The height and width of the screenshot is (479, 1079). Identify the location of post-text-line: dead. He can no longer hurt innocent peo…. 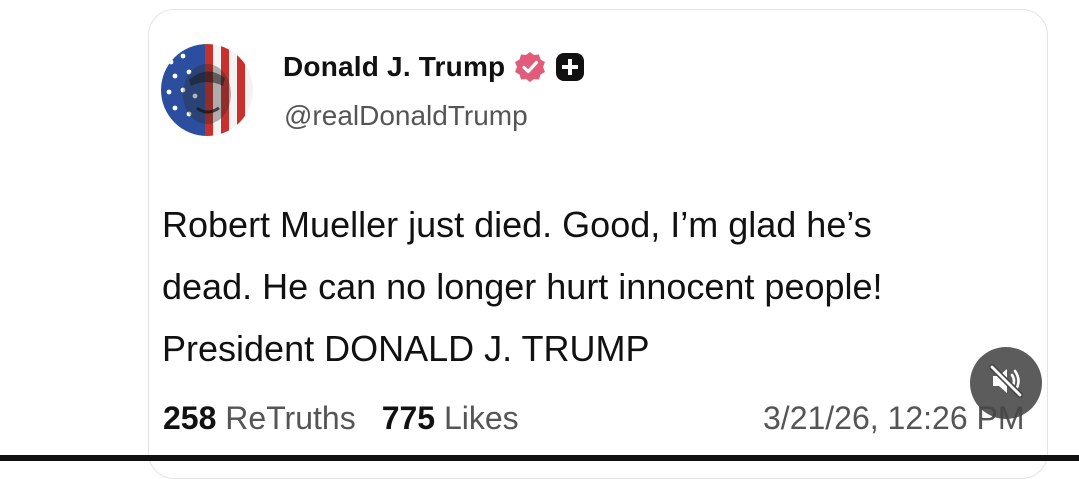
(522, 286).